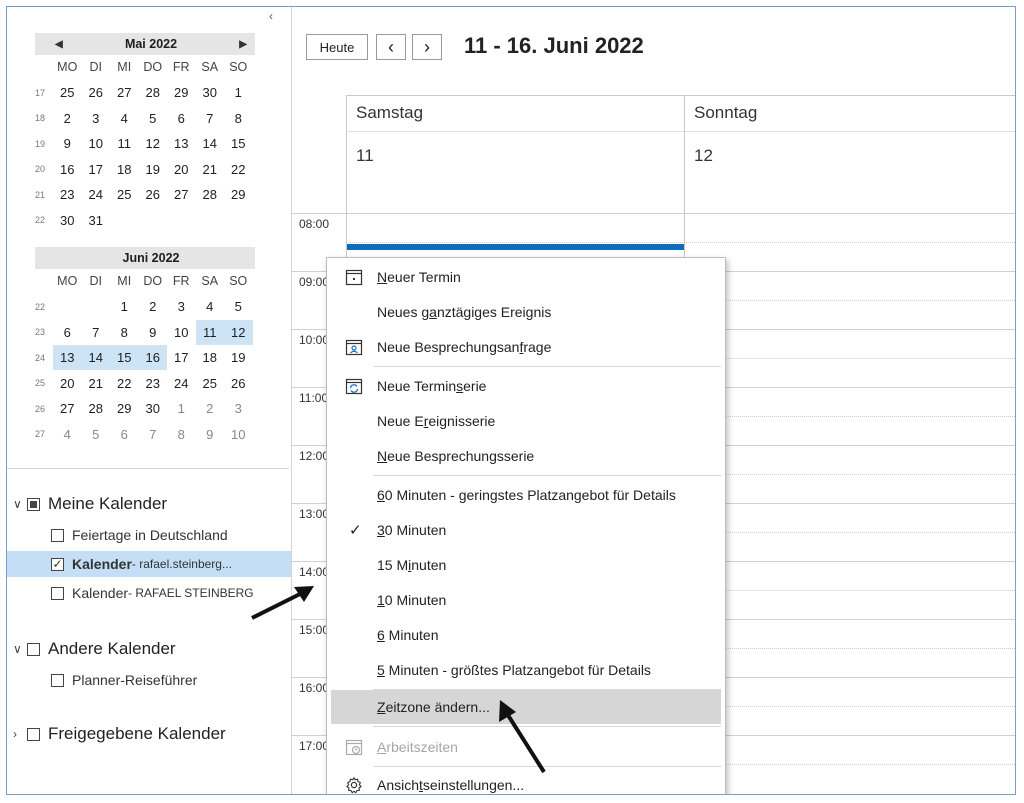  I want to click on week-number: 24, so click(44, 358).